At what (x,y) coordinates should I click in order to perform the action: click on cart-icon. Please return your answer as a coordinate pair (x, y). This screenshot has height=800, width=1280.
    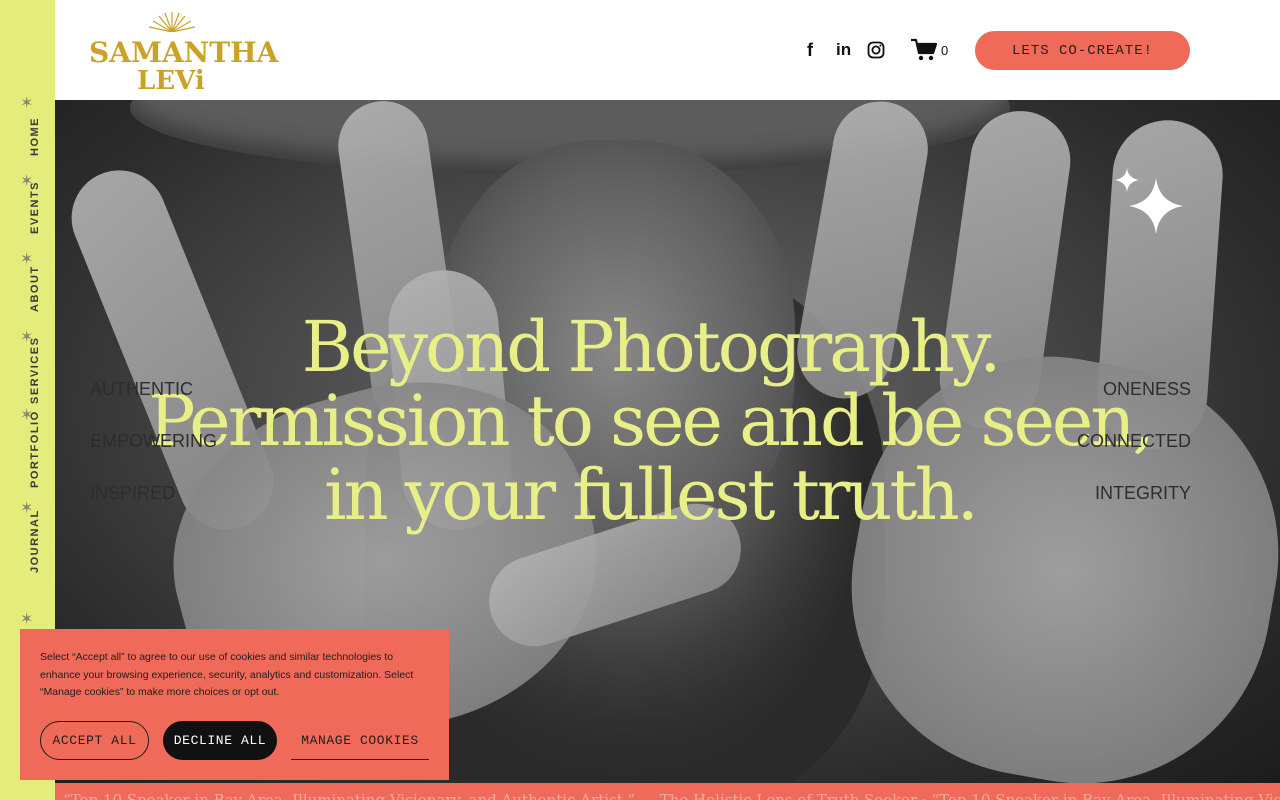
    Looking at the image, I should click on (924, 50).